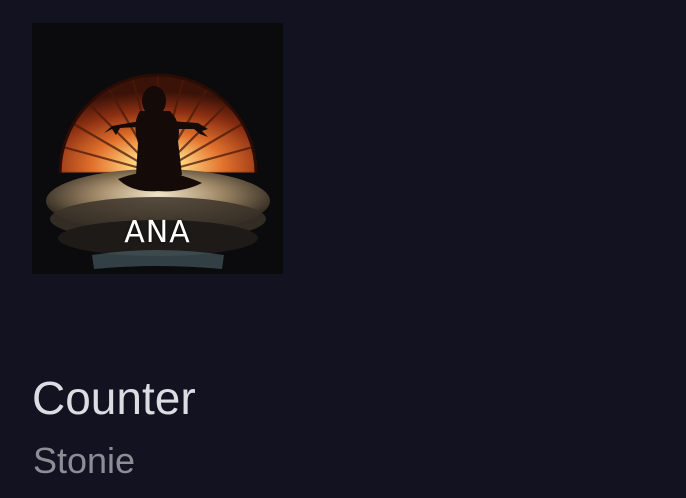  What do you see at coordinates (114, 398) in the screenshot?
I see `track-title: Counter` at bounding box center [114, 398].